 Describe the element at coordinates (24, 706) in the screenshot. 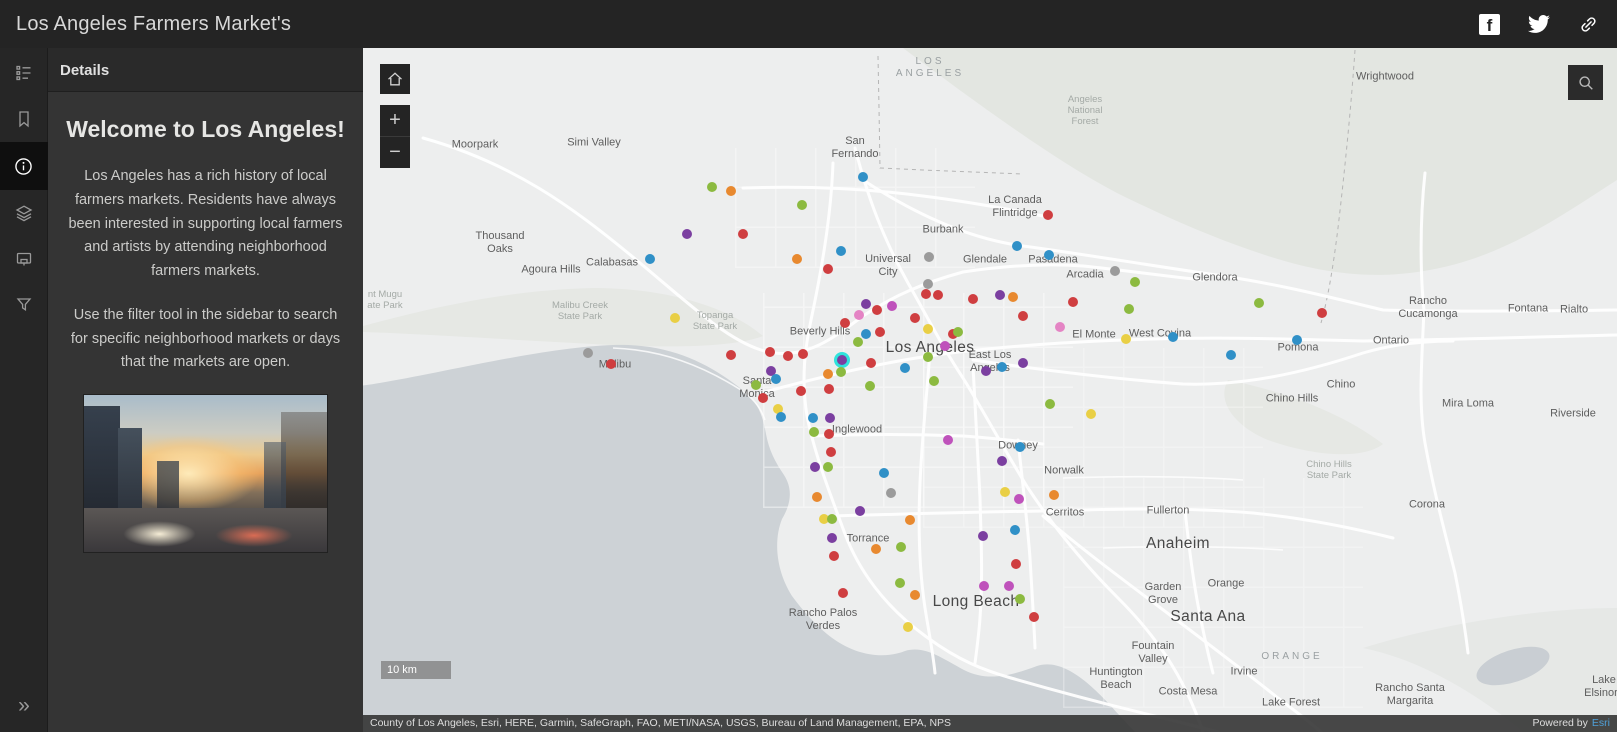

I see `expand-sidebar-button: »` at that location.